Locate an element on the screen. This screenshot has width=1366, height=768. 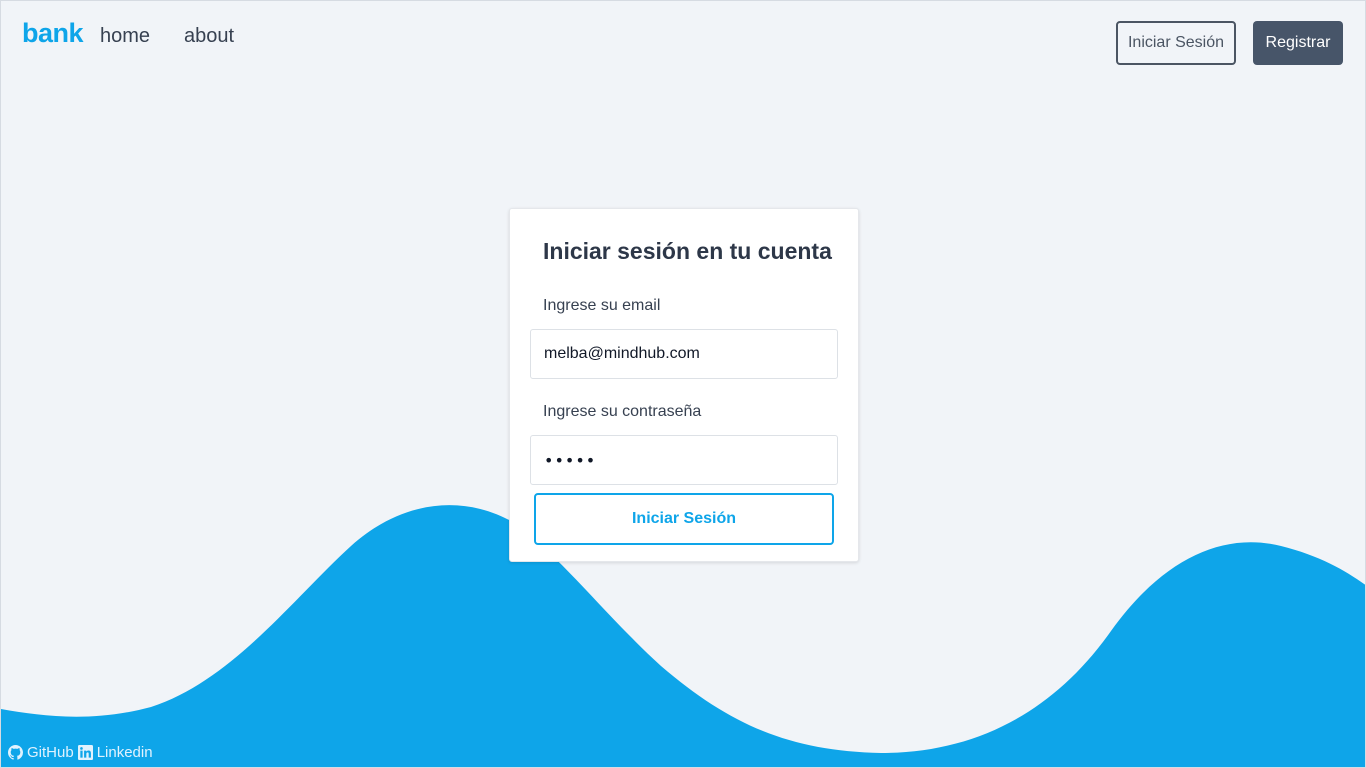
linkedin-label: Linkedin is located at coordinates (124, 752).